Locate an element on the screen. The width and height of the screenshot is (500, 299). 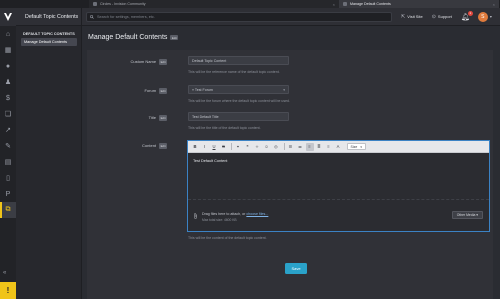
custom-name-label-text: Custom Name is located at coordinates (143, 61).